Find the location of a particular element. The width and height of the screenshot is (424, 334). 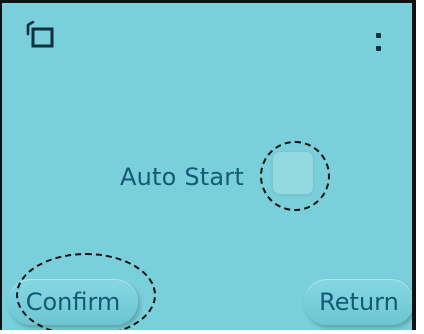

return-button: Return is located at coordinates (358, 302).